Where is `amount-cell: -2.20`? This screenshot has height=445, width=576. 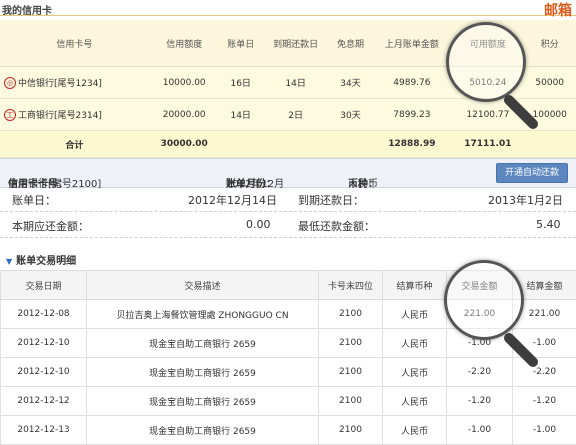 amount-cell: -2.20 is located at coordinates (480, 372).